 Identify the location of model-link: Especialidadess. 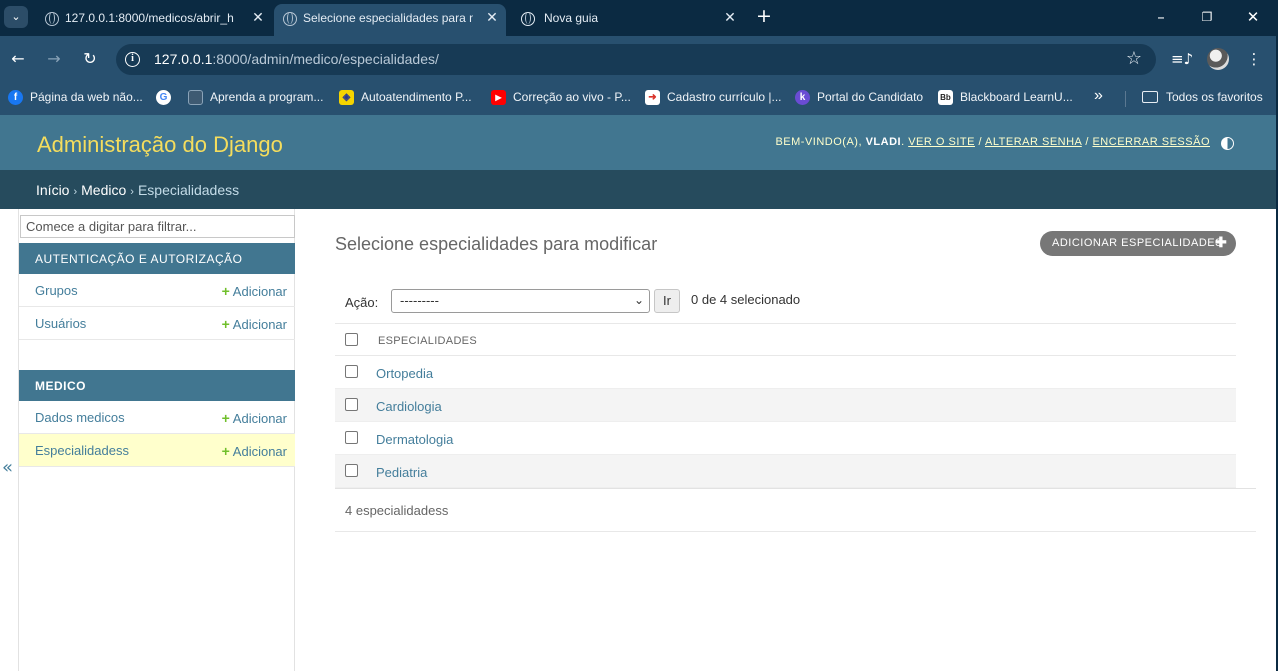
(82, 450).